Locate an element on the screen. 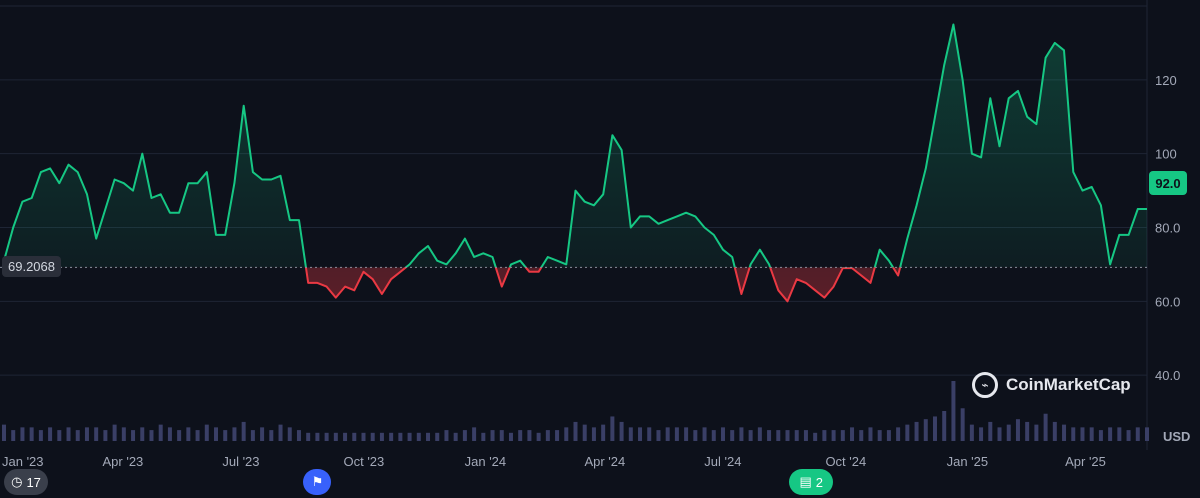 The image size is (1200, 498). y-tick-label: 40.0 is located at coordinates (1167, 375).